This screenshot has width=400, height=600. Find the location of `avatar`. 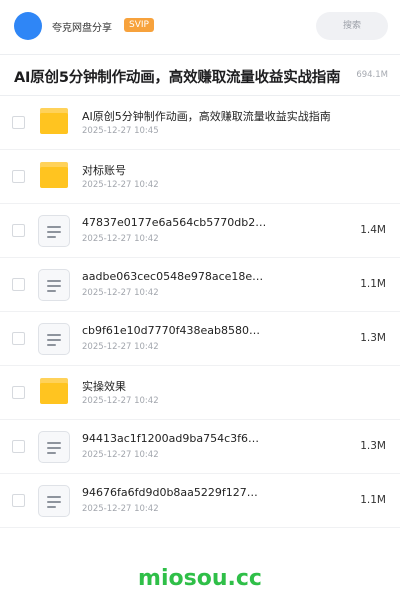

avatar is located at coordinates (28, 26).